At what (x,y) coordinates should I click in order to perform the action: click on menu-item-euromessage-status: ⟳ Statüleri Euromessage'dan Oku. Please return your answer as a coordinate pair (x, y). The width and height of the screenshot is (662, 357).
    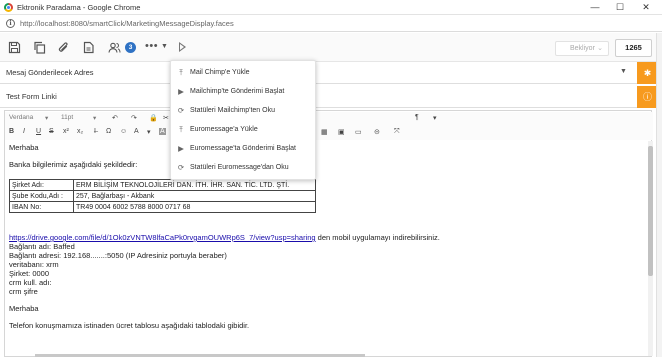
    Looking at the image, I should click on (244, 168).